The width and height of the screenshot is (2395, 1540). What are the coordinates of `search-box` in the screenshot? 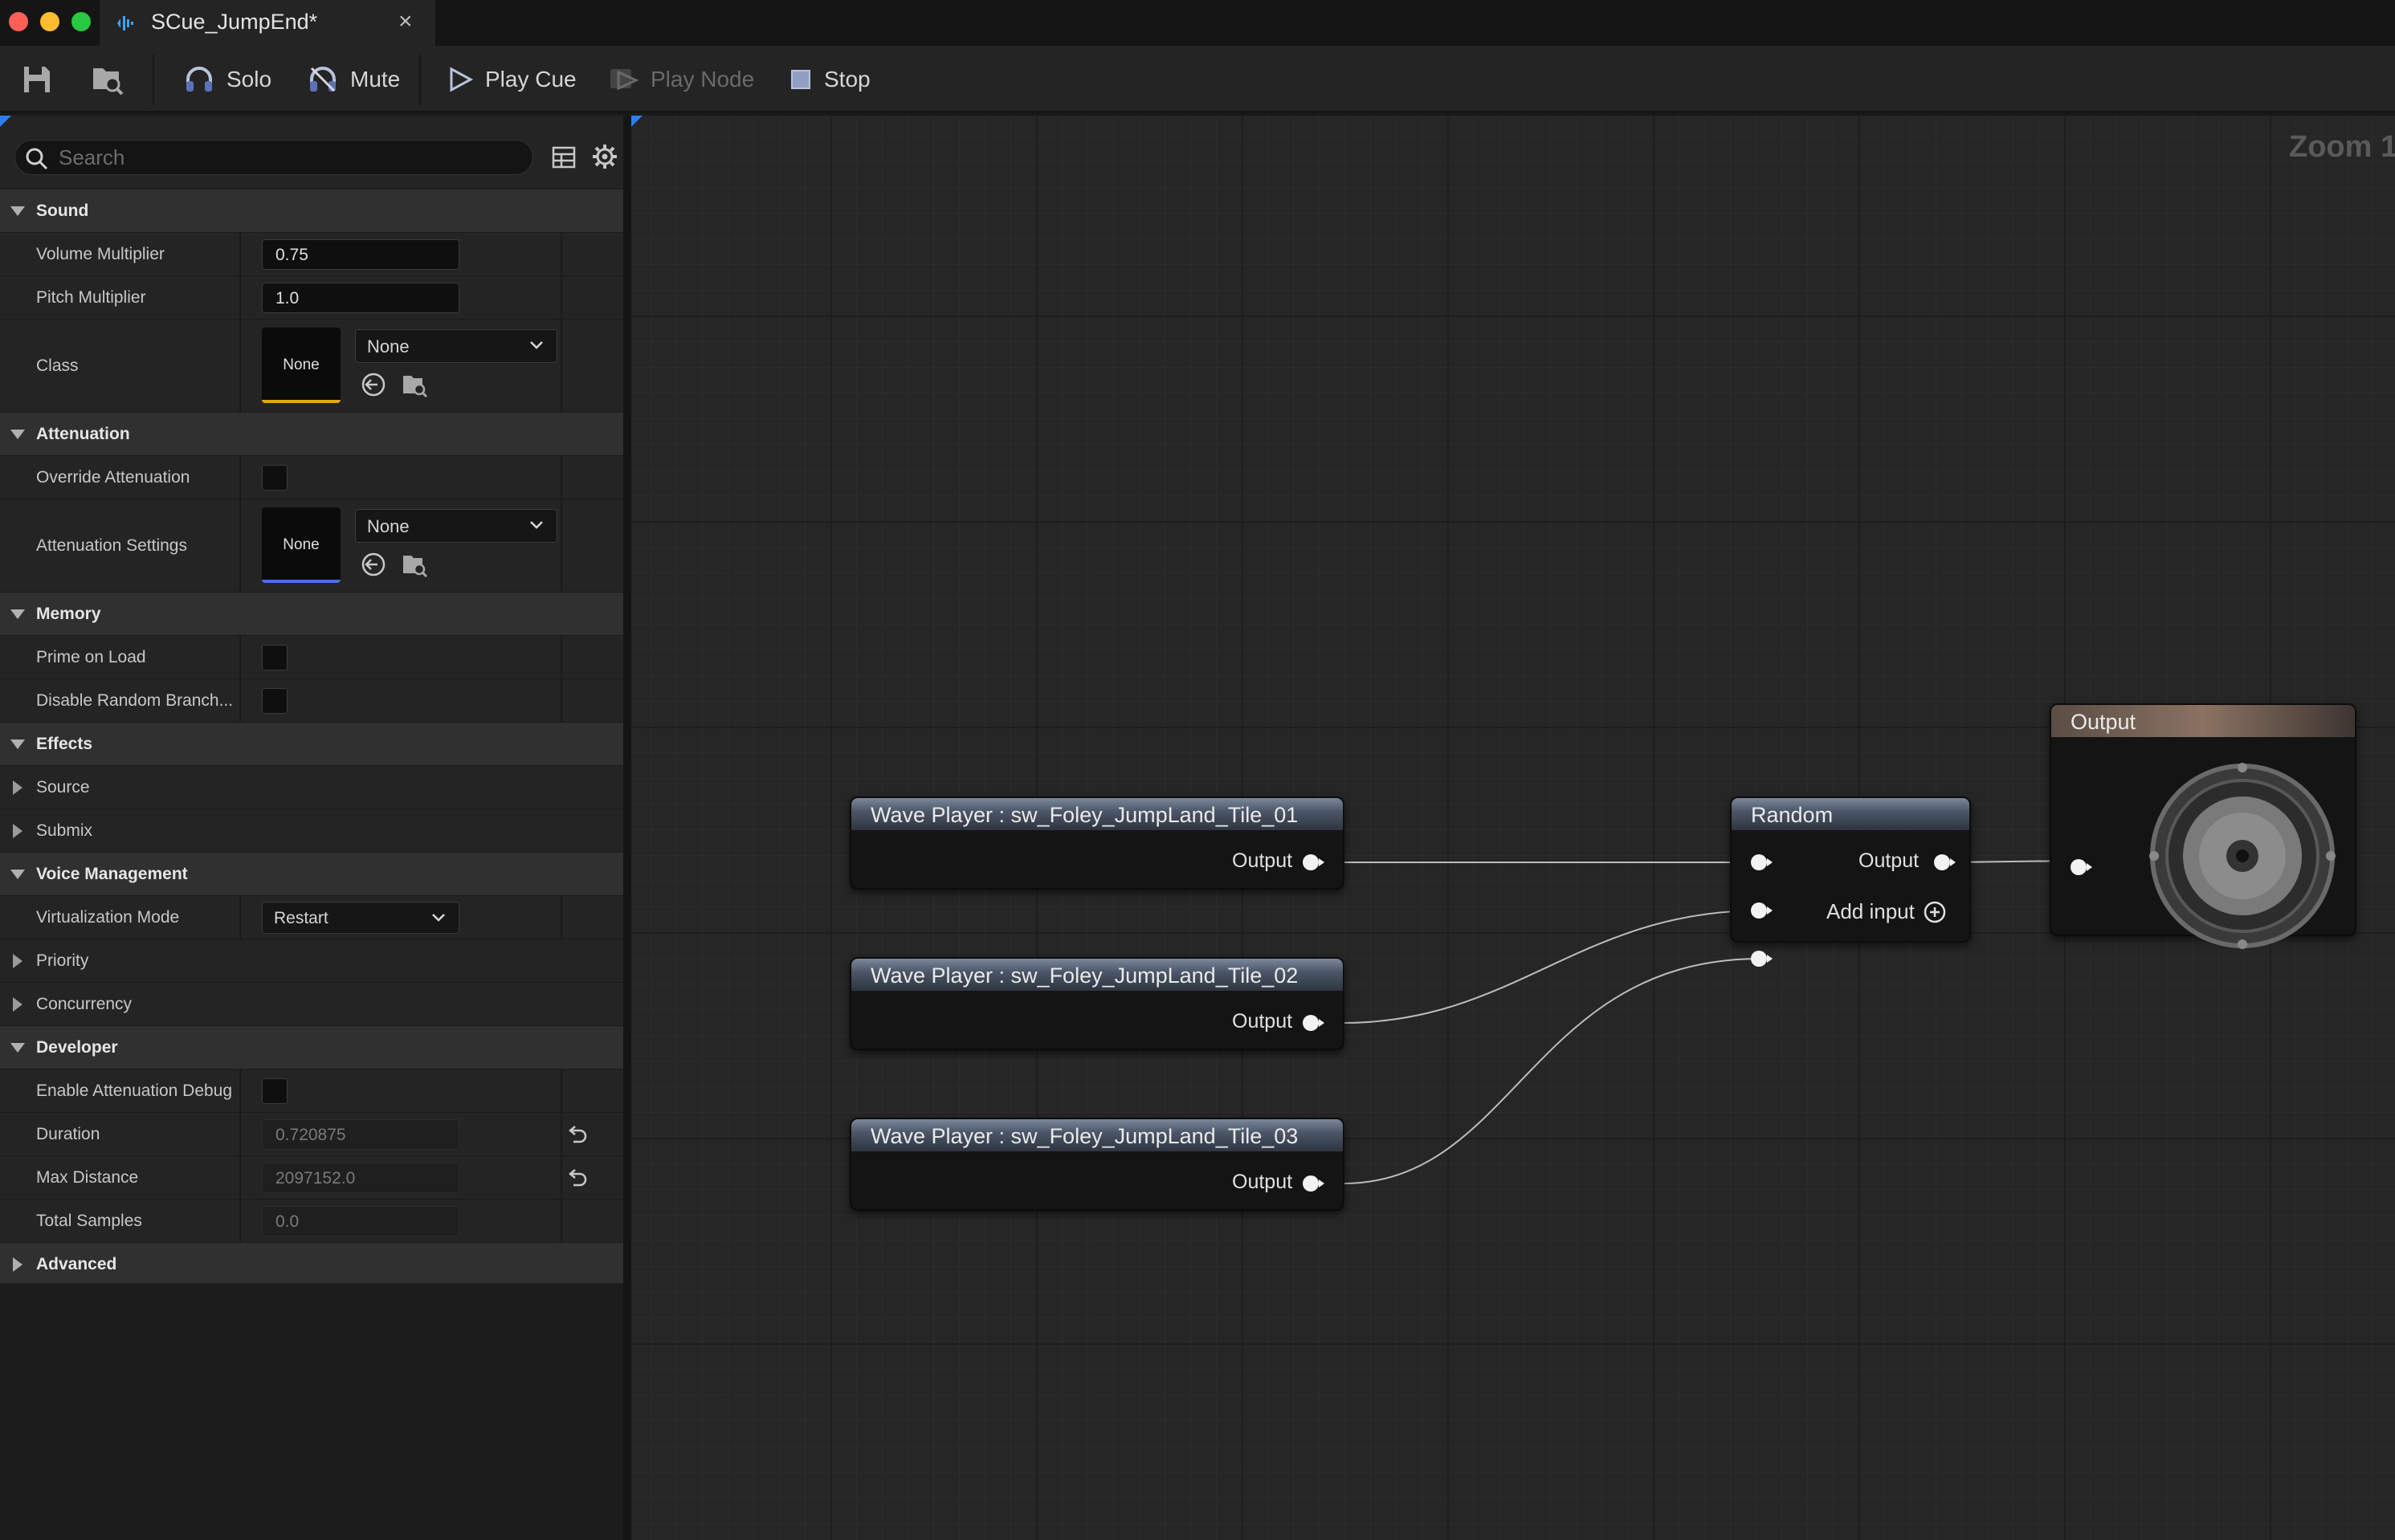 It's located at (273, 157).